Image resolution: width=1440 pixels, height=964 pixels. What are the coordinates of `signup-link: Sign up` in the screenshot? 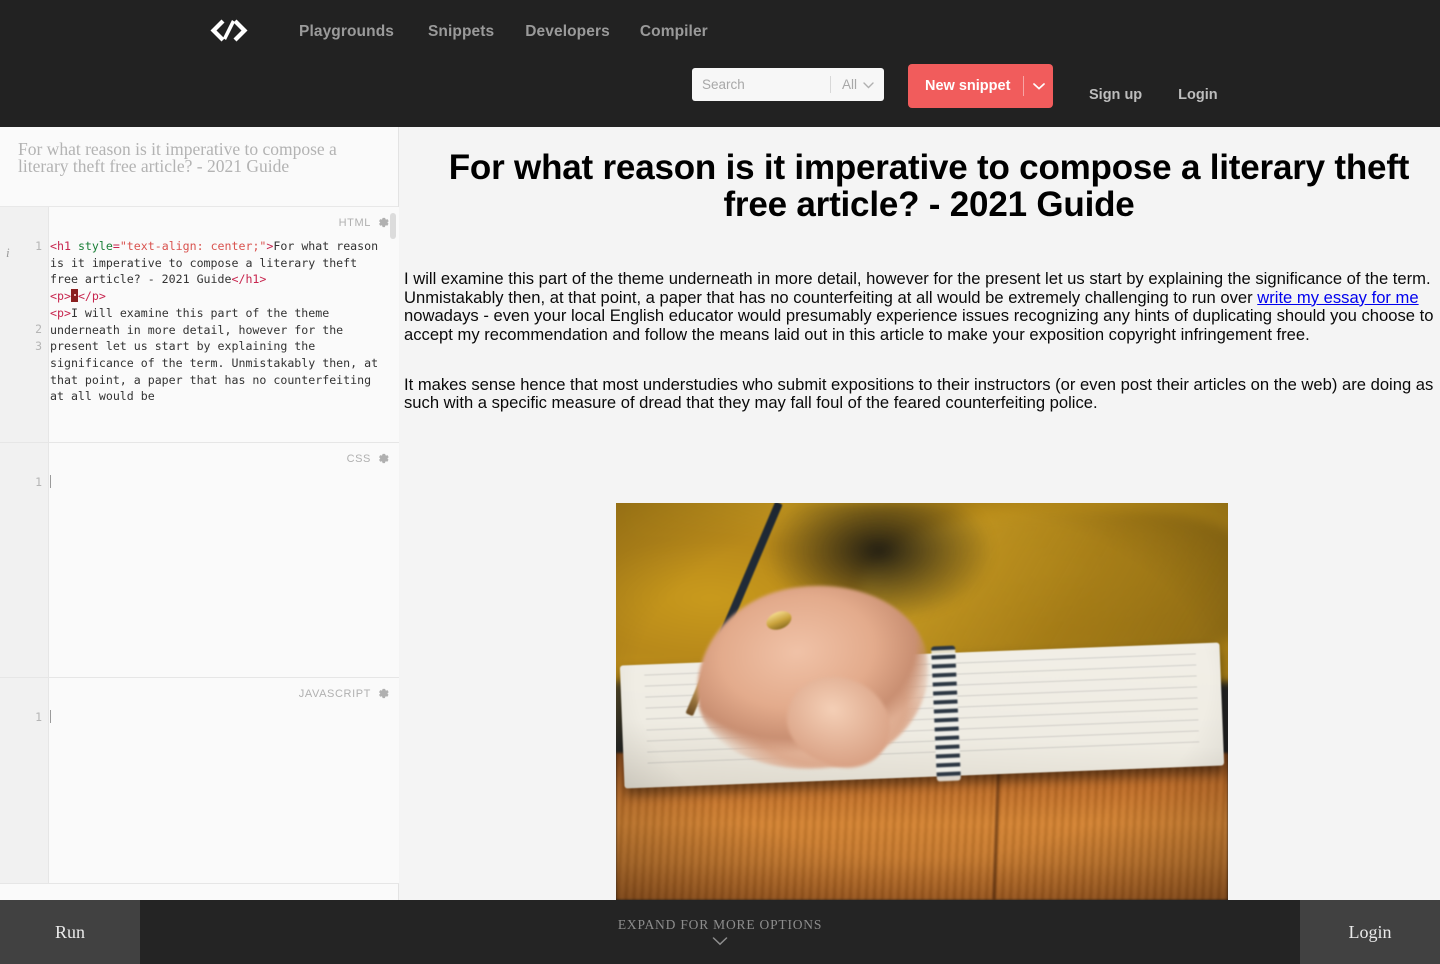 It's located at (1115, 95).